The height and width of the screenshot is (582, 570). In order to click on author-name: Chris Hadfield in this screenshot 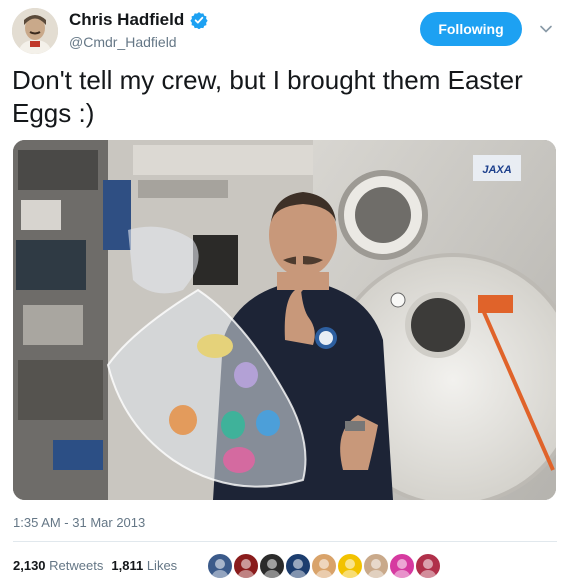, I will do `click(138, 20)`.